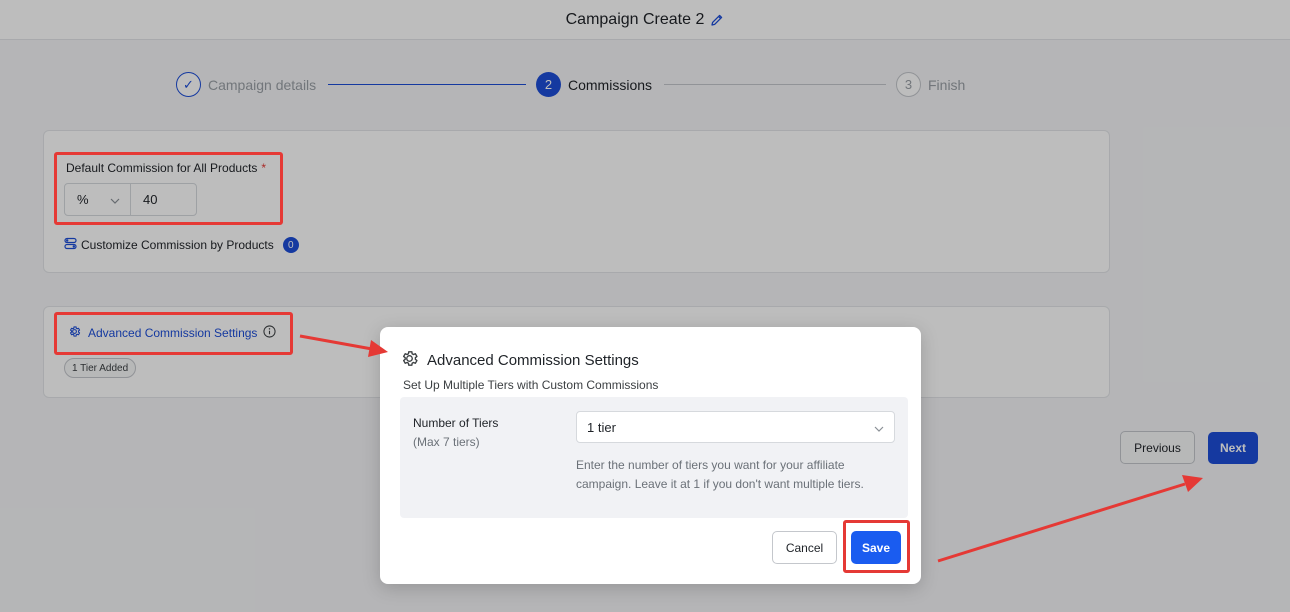 The image size is (1290, 612). I want to click on chevron-down-icon, so click(879, 427).